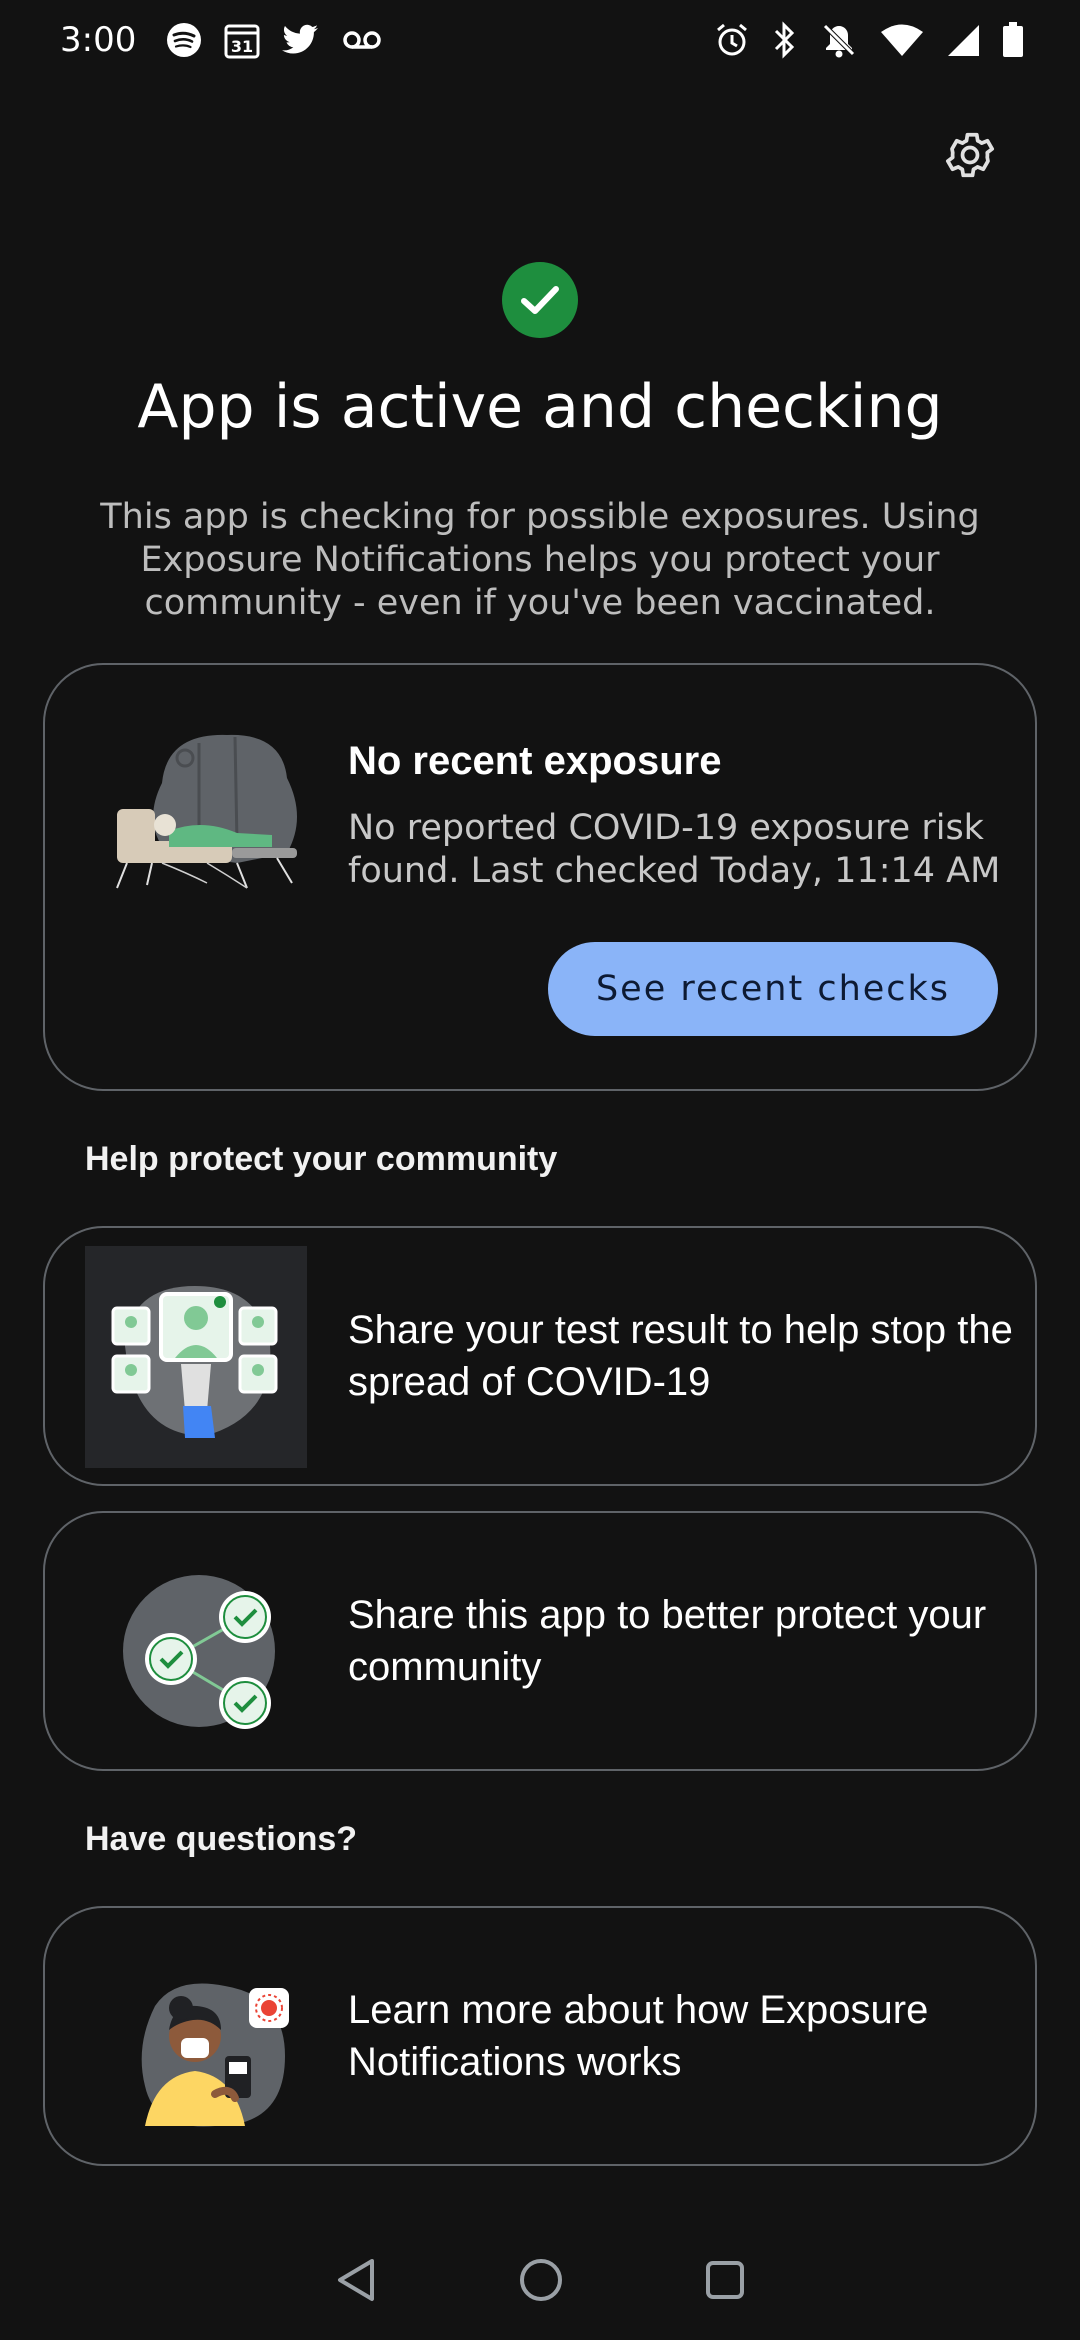  Describe the element at coordinates (540, 40) in the screenshot. I see `status-bar: 3:00 31` at that location.